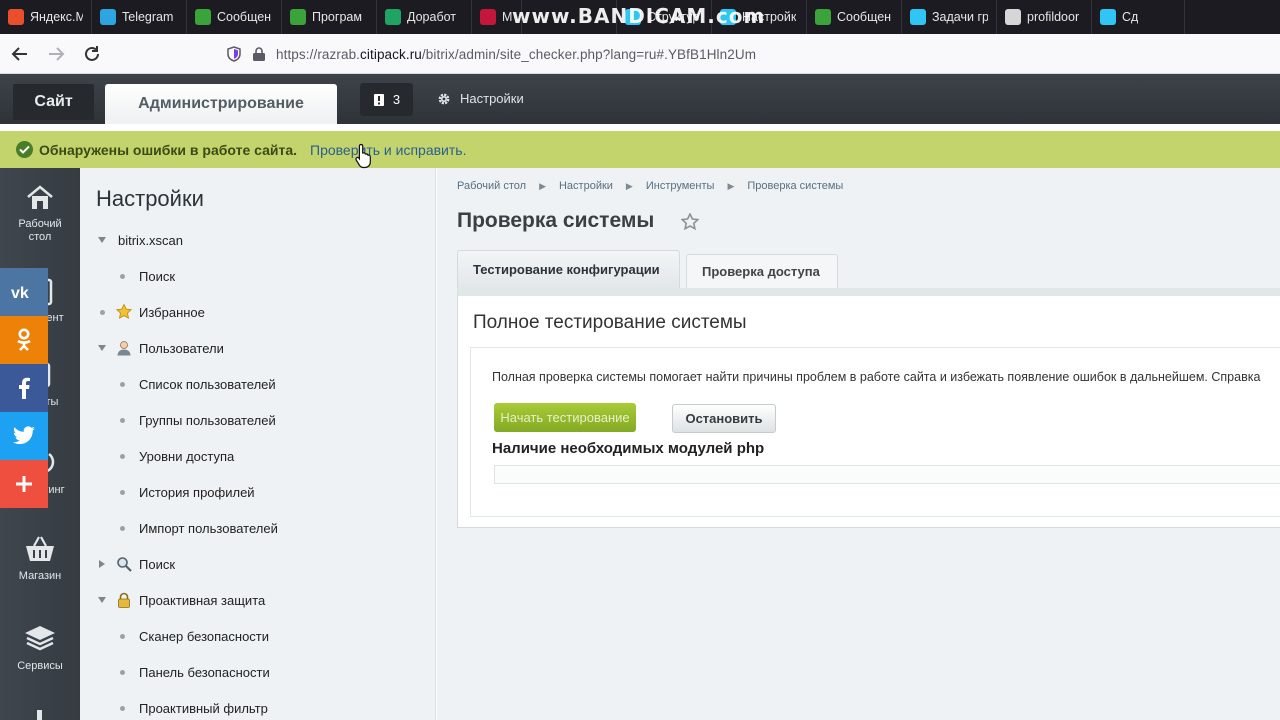 This screenshot has height=720, width=1280. What do you see at coordinates (56, 17) in the screenshot?
I see `browser-tab-label: Яндекс.М` at bounding box center [56, 17].